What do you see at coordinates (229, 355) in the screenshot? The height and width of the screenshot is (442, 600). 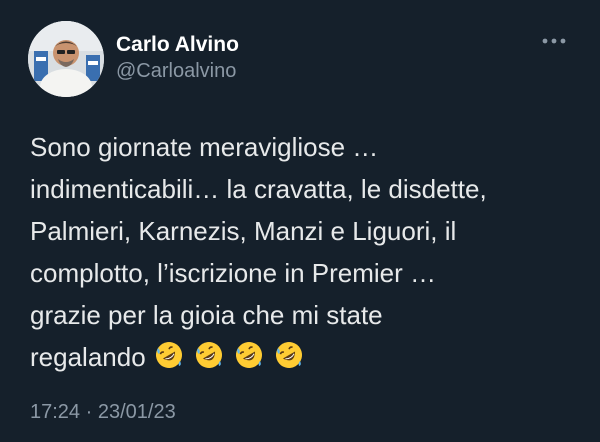 I see `emoji-group` at bounding box center [229, 355].